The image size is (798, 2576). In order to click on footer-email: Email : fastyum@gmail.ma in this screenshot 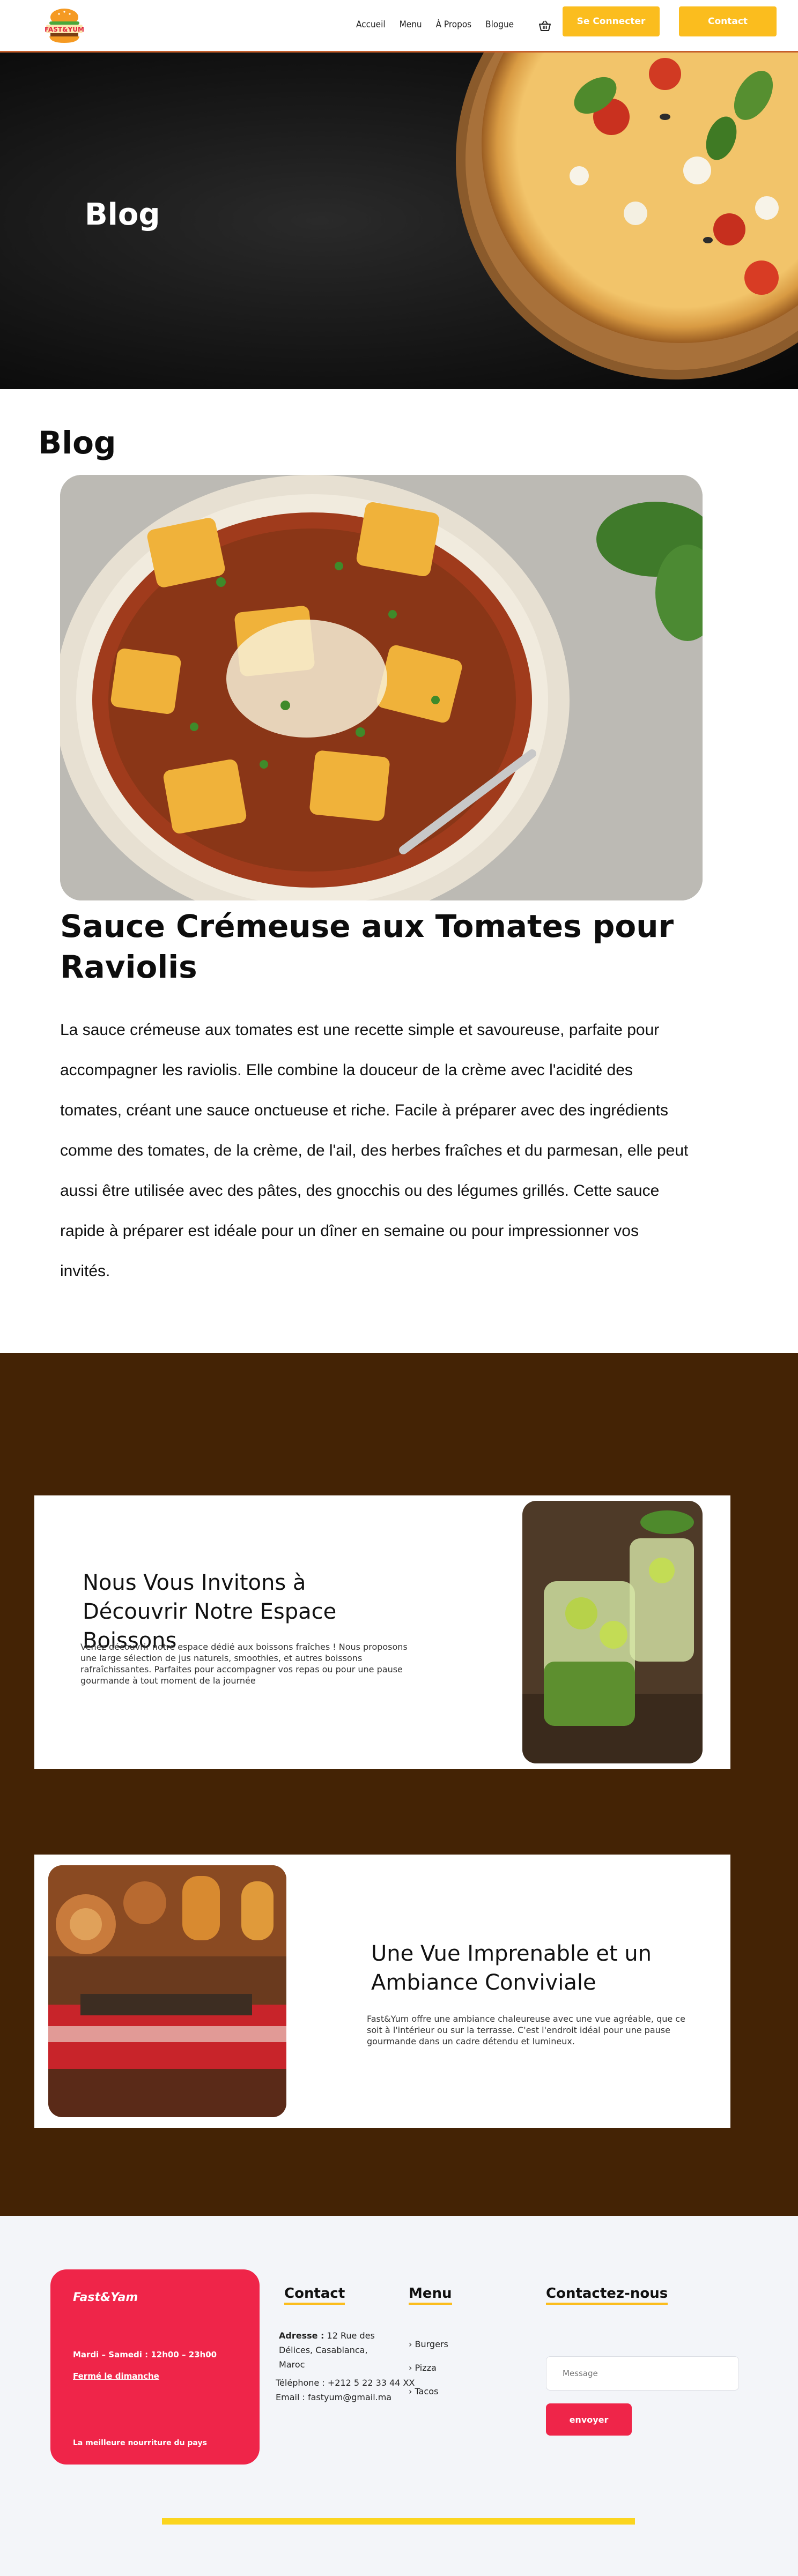, I will do `click(334, 2397)`.